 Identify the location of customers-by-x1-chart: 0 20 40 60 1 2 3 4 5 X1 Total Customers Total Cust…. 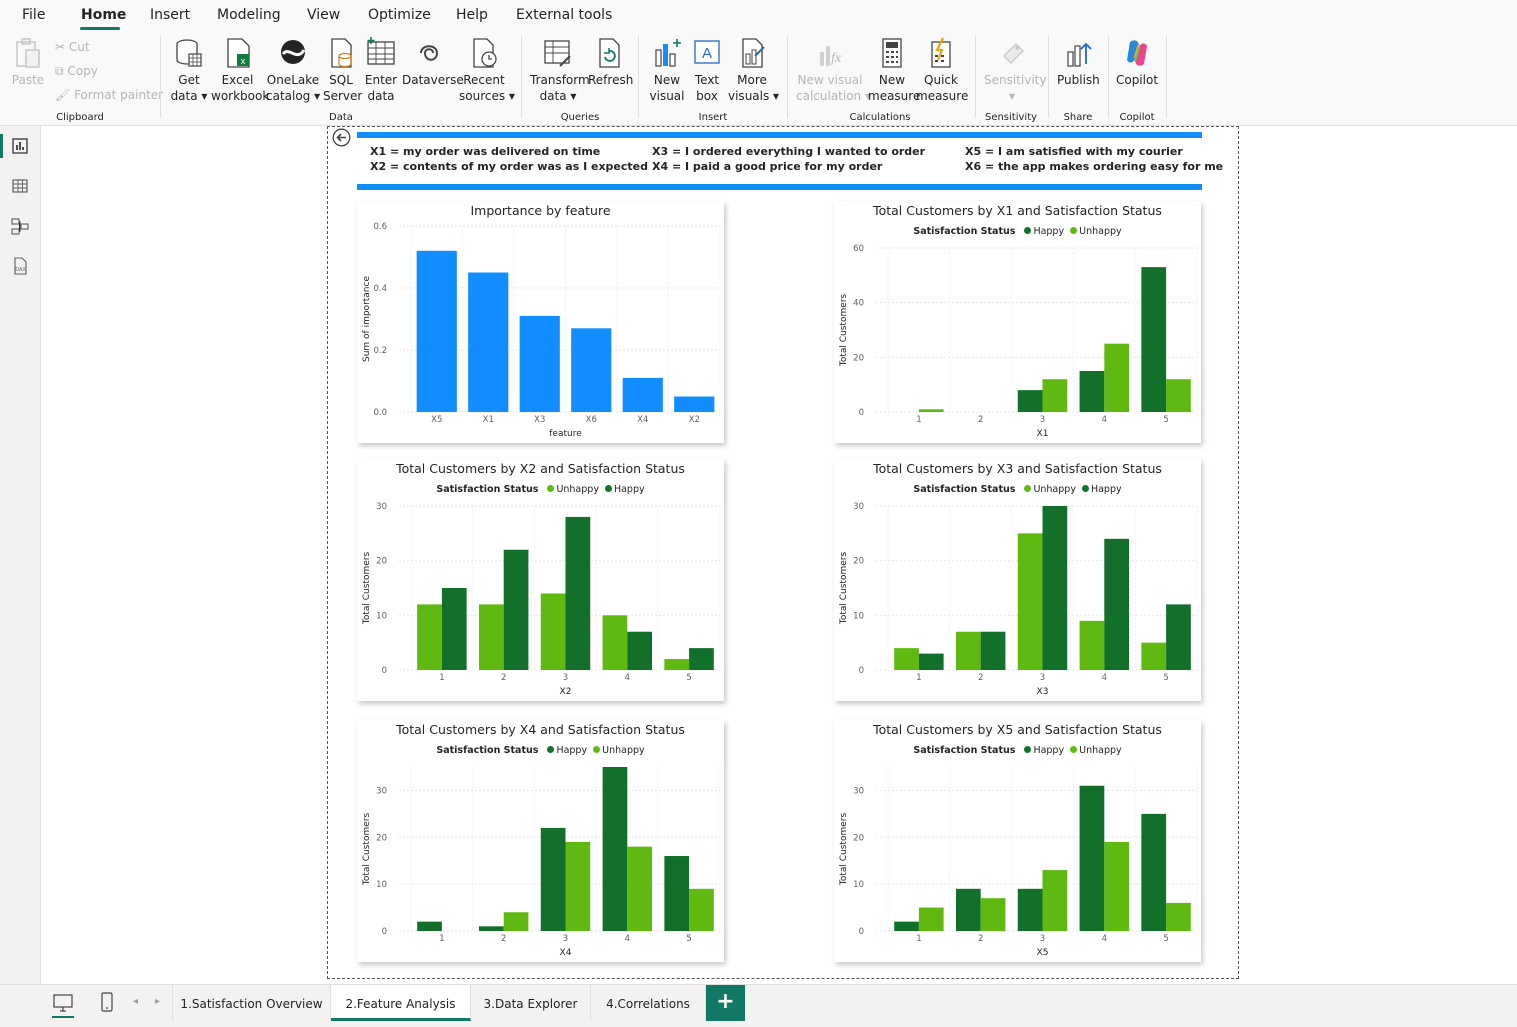
(1017, 322).